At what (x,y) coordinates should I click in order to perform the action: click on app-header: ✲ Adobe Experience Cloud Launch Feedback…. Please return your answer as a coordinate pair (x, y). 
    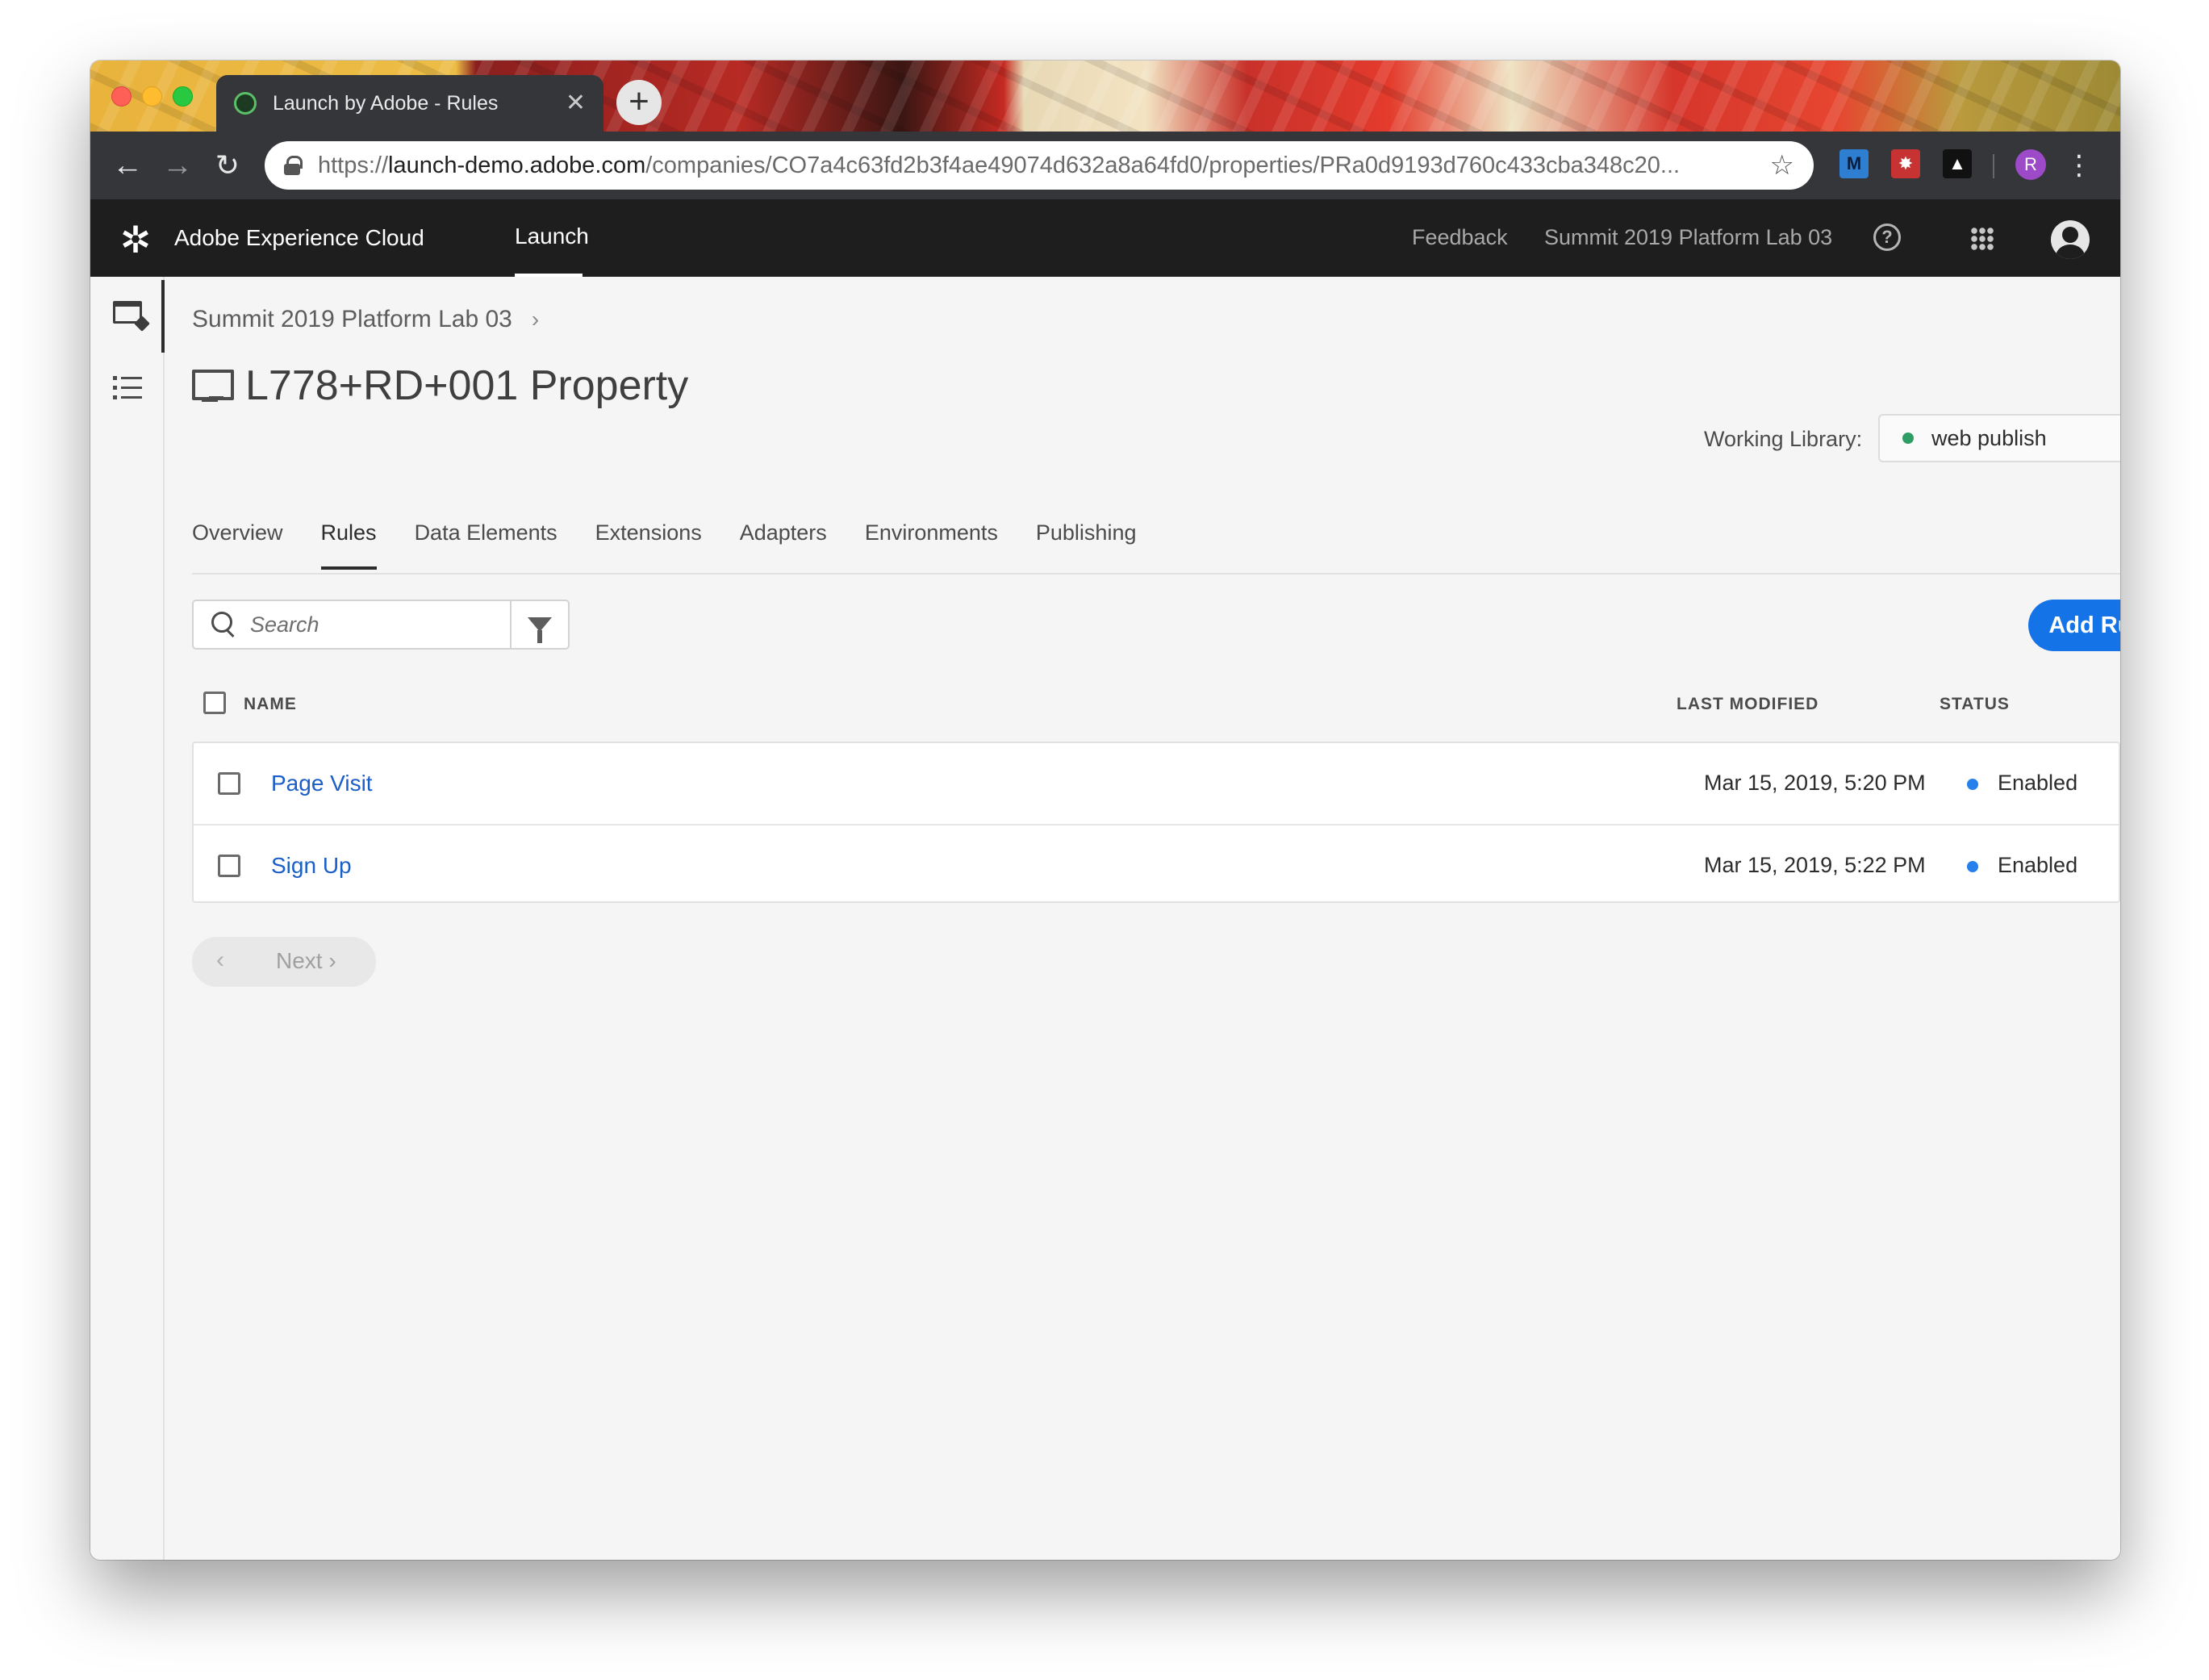
    Looking at the image, I should click on (1105, 238).